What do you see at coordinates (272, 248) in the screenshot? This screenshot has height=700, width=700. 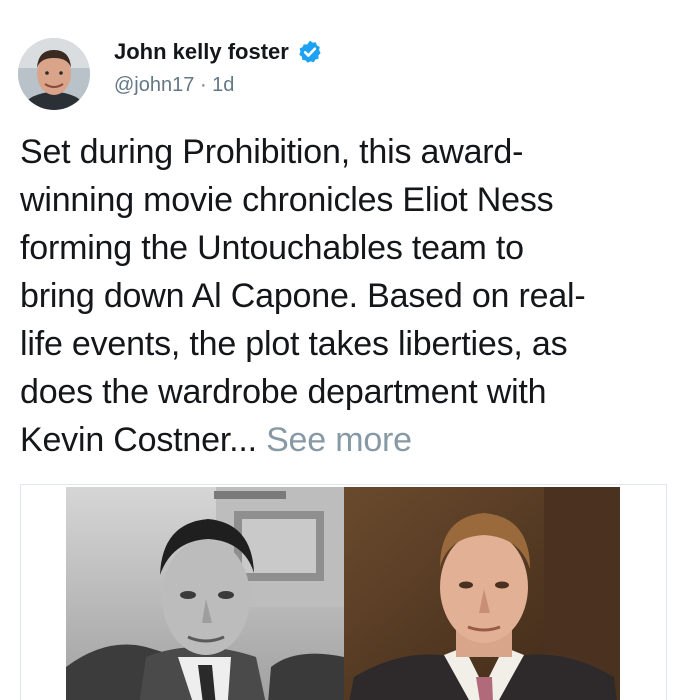 I see `tweet-text-line: forming the Untouchables team to` at bounding box center [272, 248].